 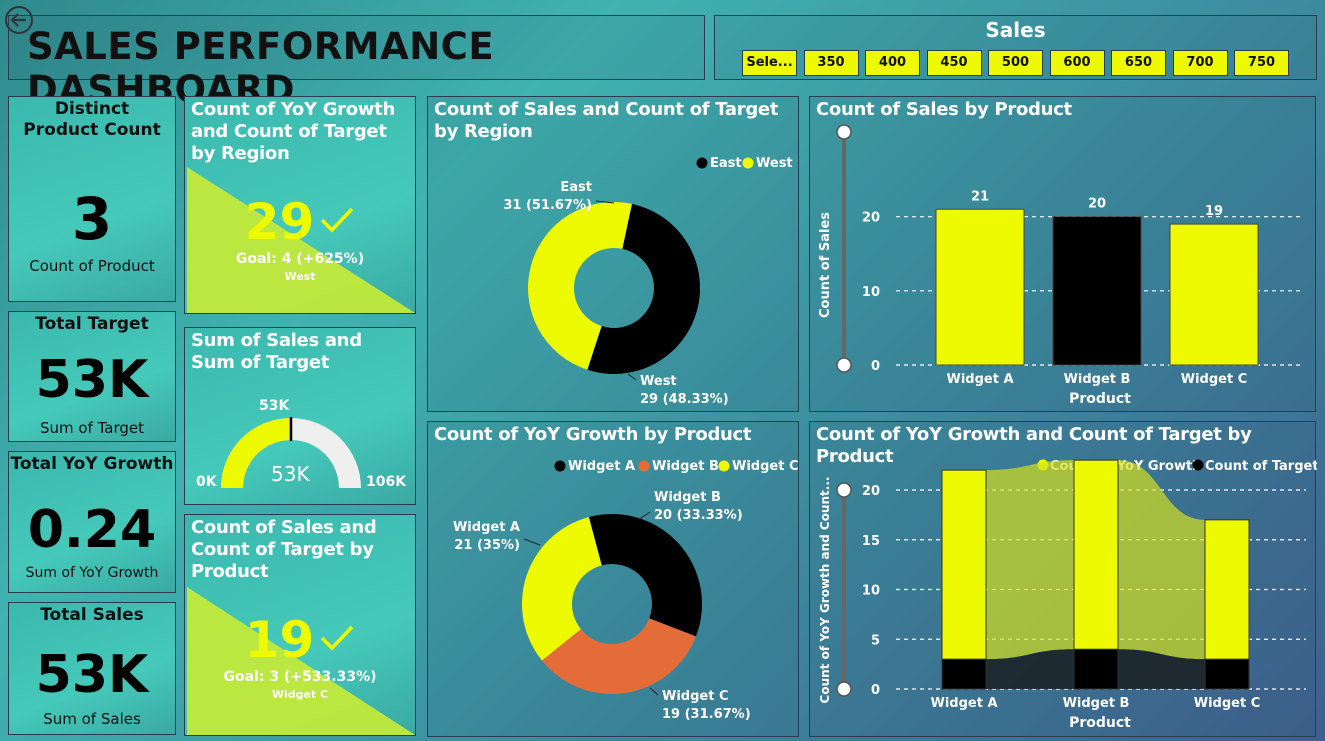 What do you see at coordinates (300, 276) in the screenshot?
I see `kpi-category: West` at bounding box center [300, 276].